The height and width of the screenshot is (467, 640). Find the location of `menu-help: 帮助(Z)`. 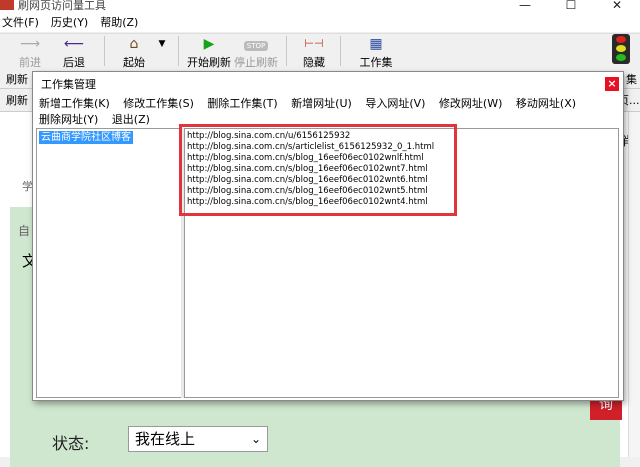

menu-help: 帮助(Z) is located at coordinates (119, 22).